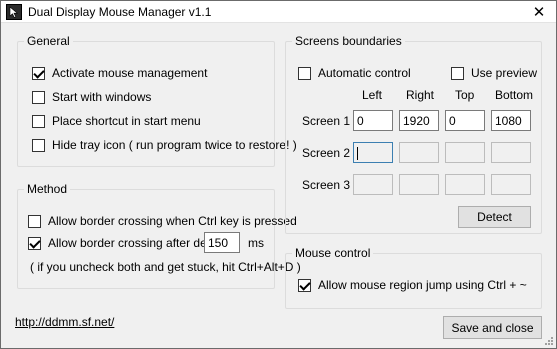  Describe the element at coordinates (120, 12) in the screenshot. I see `window-title: Dual Display Mouse Manager v1.1` at that location.